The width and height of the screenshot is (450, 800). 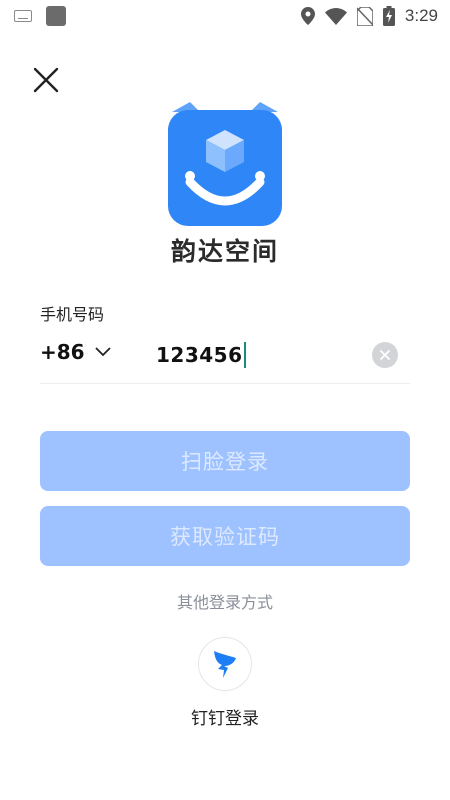 I want to click on field-divider, so click(x=225, y=383).